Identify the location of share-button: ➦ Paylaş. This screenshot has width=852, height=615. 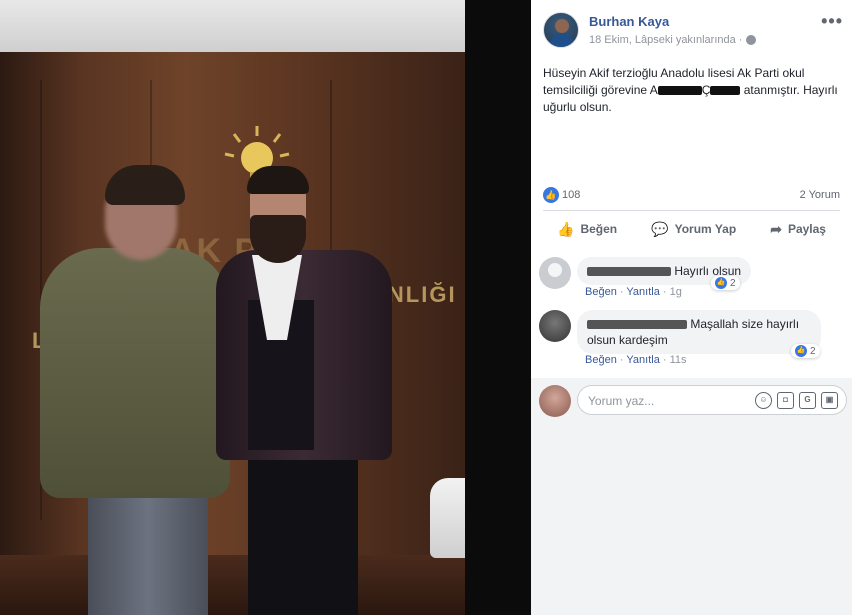
(798, 229).